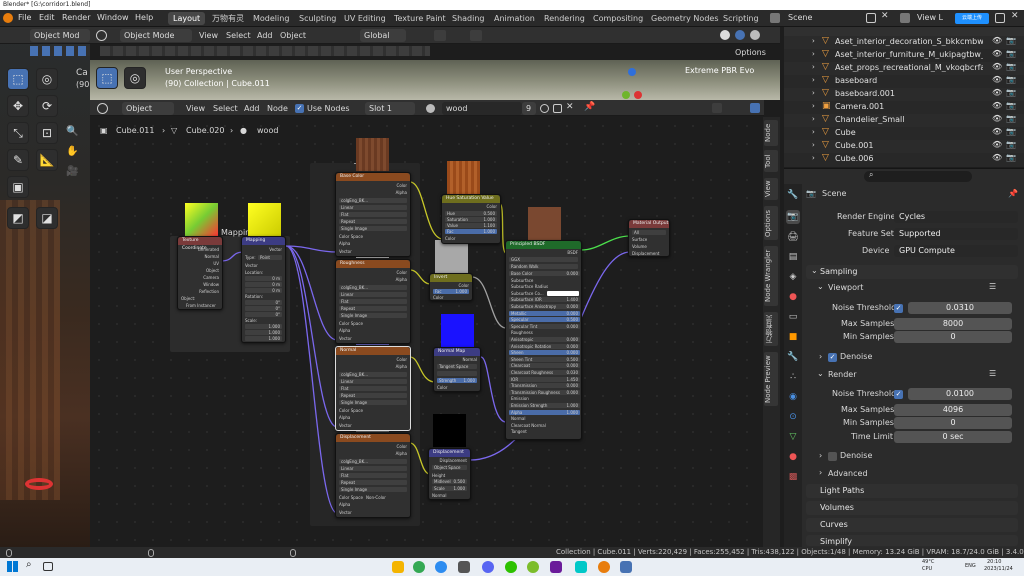  Describe the element at coordinates (544, 386) in the screenshot. I see `bsdf-input-row: Transmission 0.000` at that location.